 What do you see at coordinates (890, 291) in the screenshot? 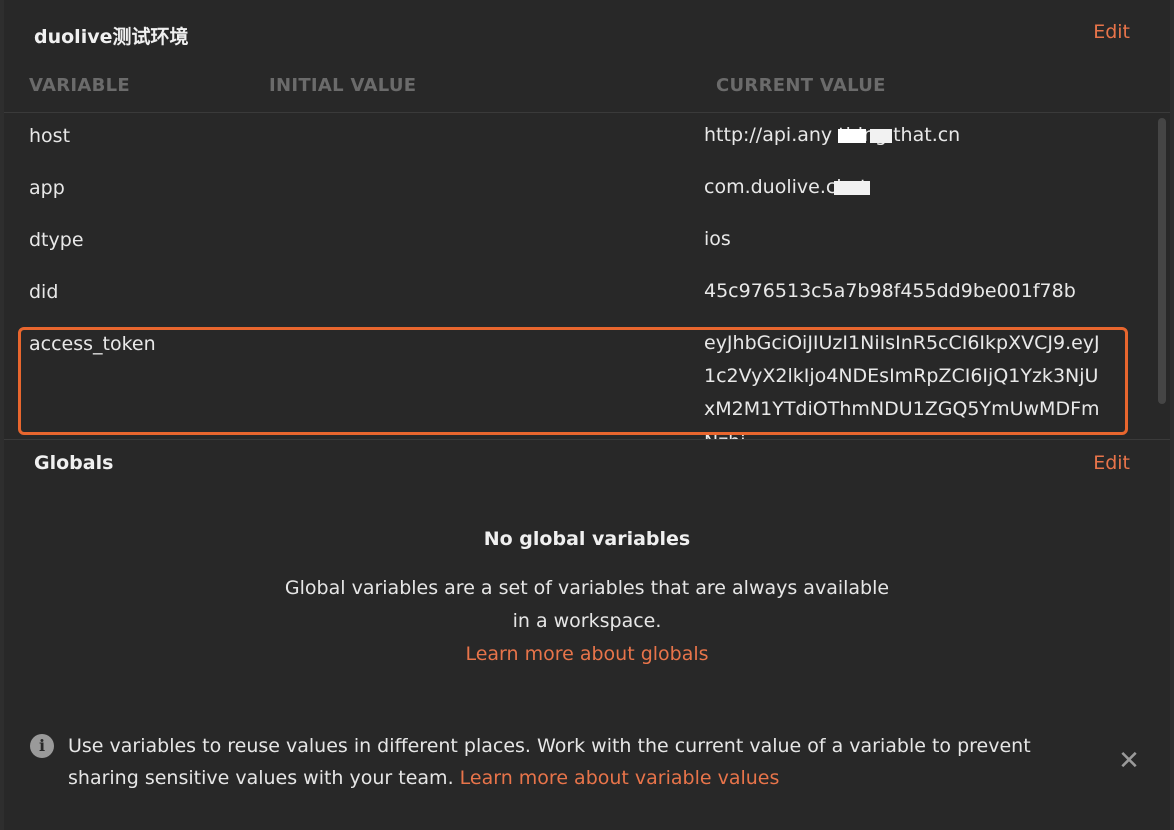
I see `variable-current-value: 45c976513c5a7b98f455dd9be001f78b` at bounding box center [890, 291].